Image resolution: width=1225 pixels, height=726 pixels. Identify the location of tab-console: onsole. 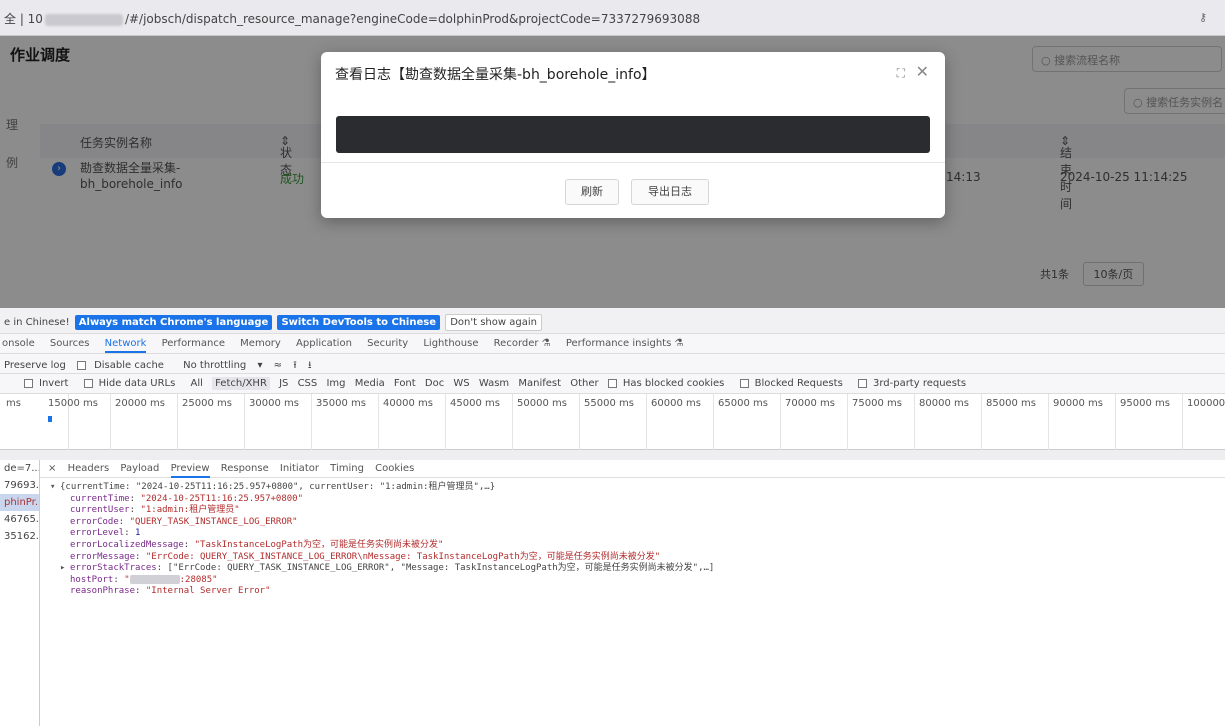
(18, 343).